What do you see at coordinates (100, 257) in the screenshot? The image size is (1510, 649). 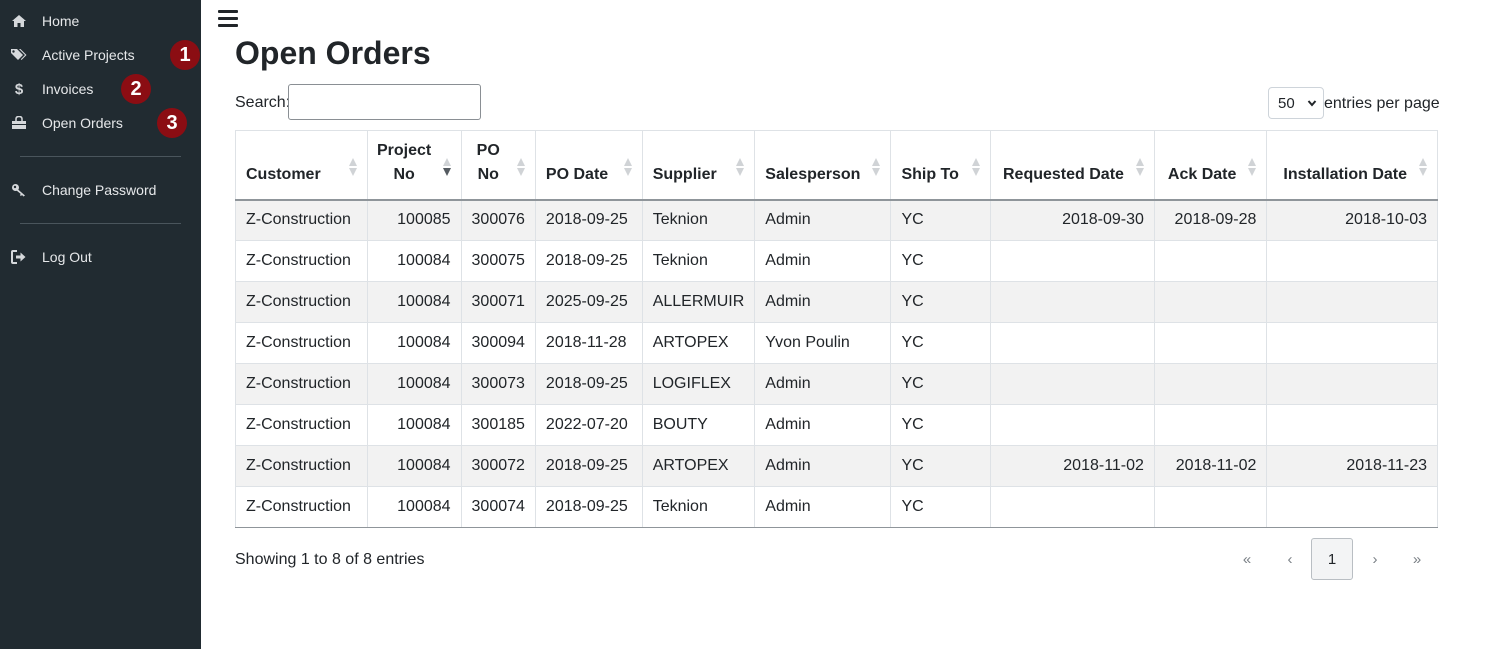 I see `sidebar-item-log-out: Log Out` at bounding box center [100, 257].